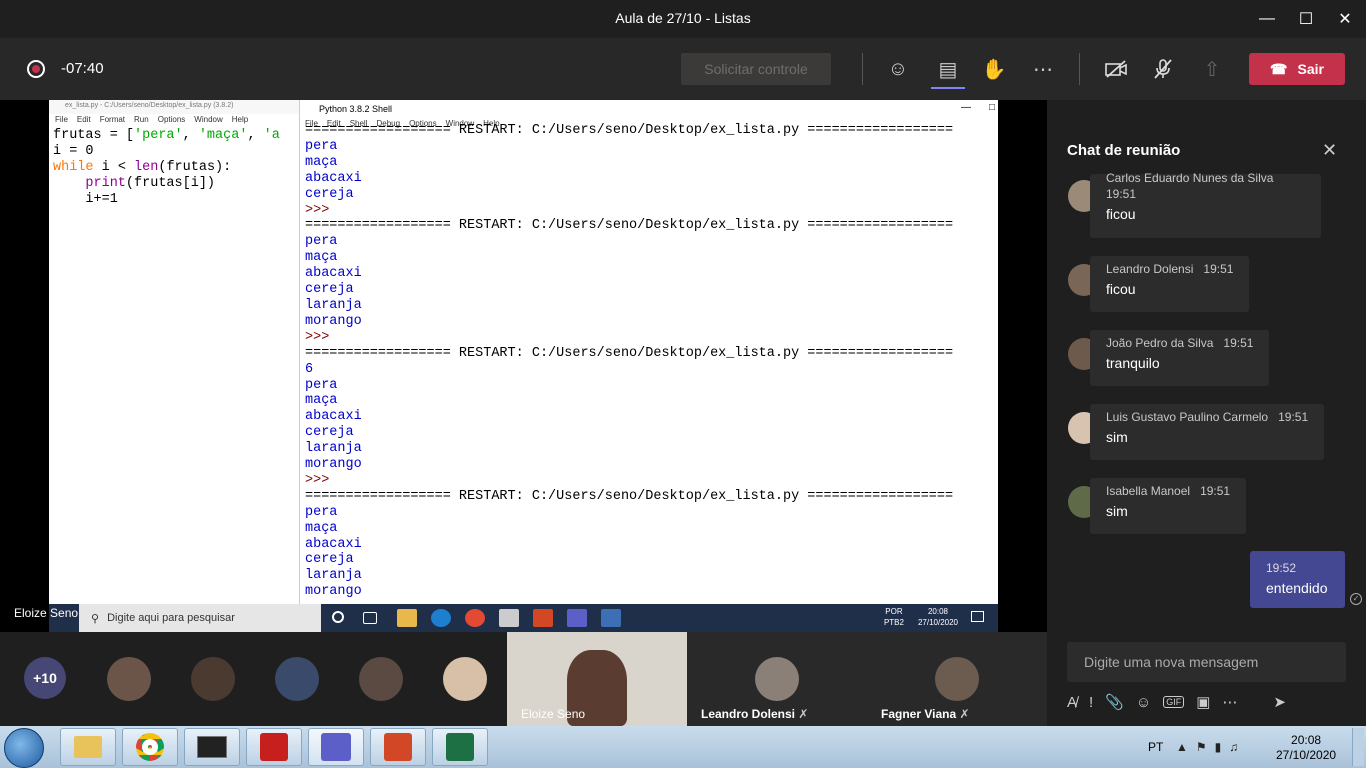  Describe the element at coordinates (1233, 747) in the screenshot. I see `volume-icon: ♫` at that location.